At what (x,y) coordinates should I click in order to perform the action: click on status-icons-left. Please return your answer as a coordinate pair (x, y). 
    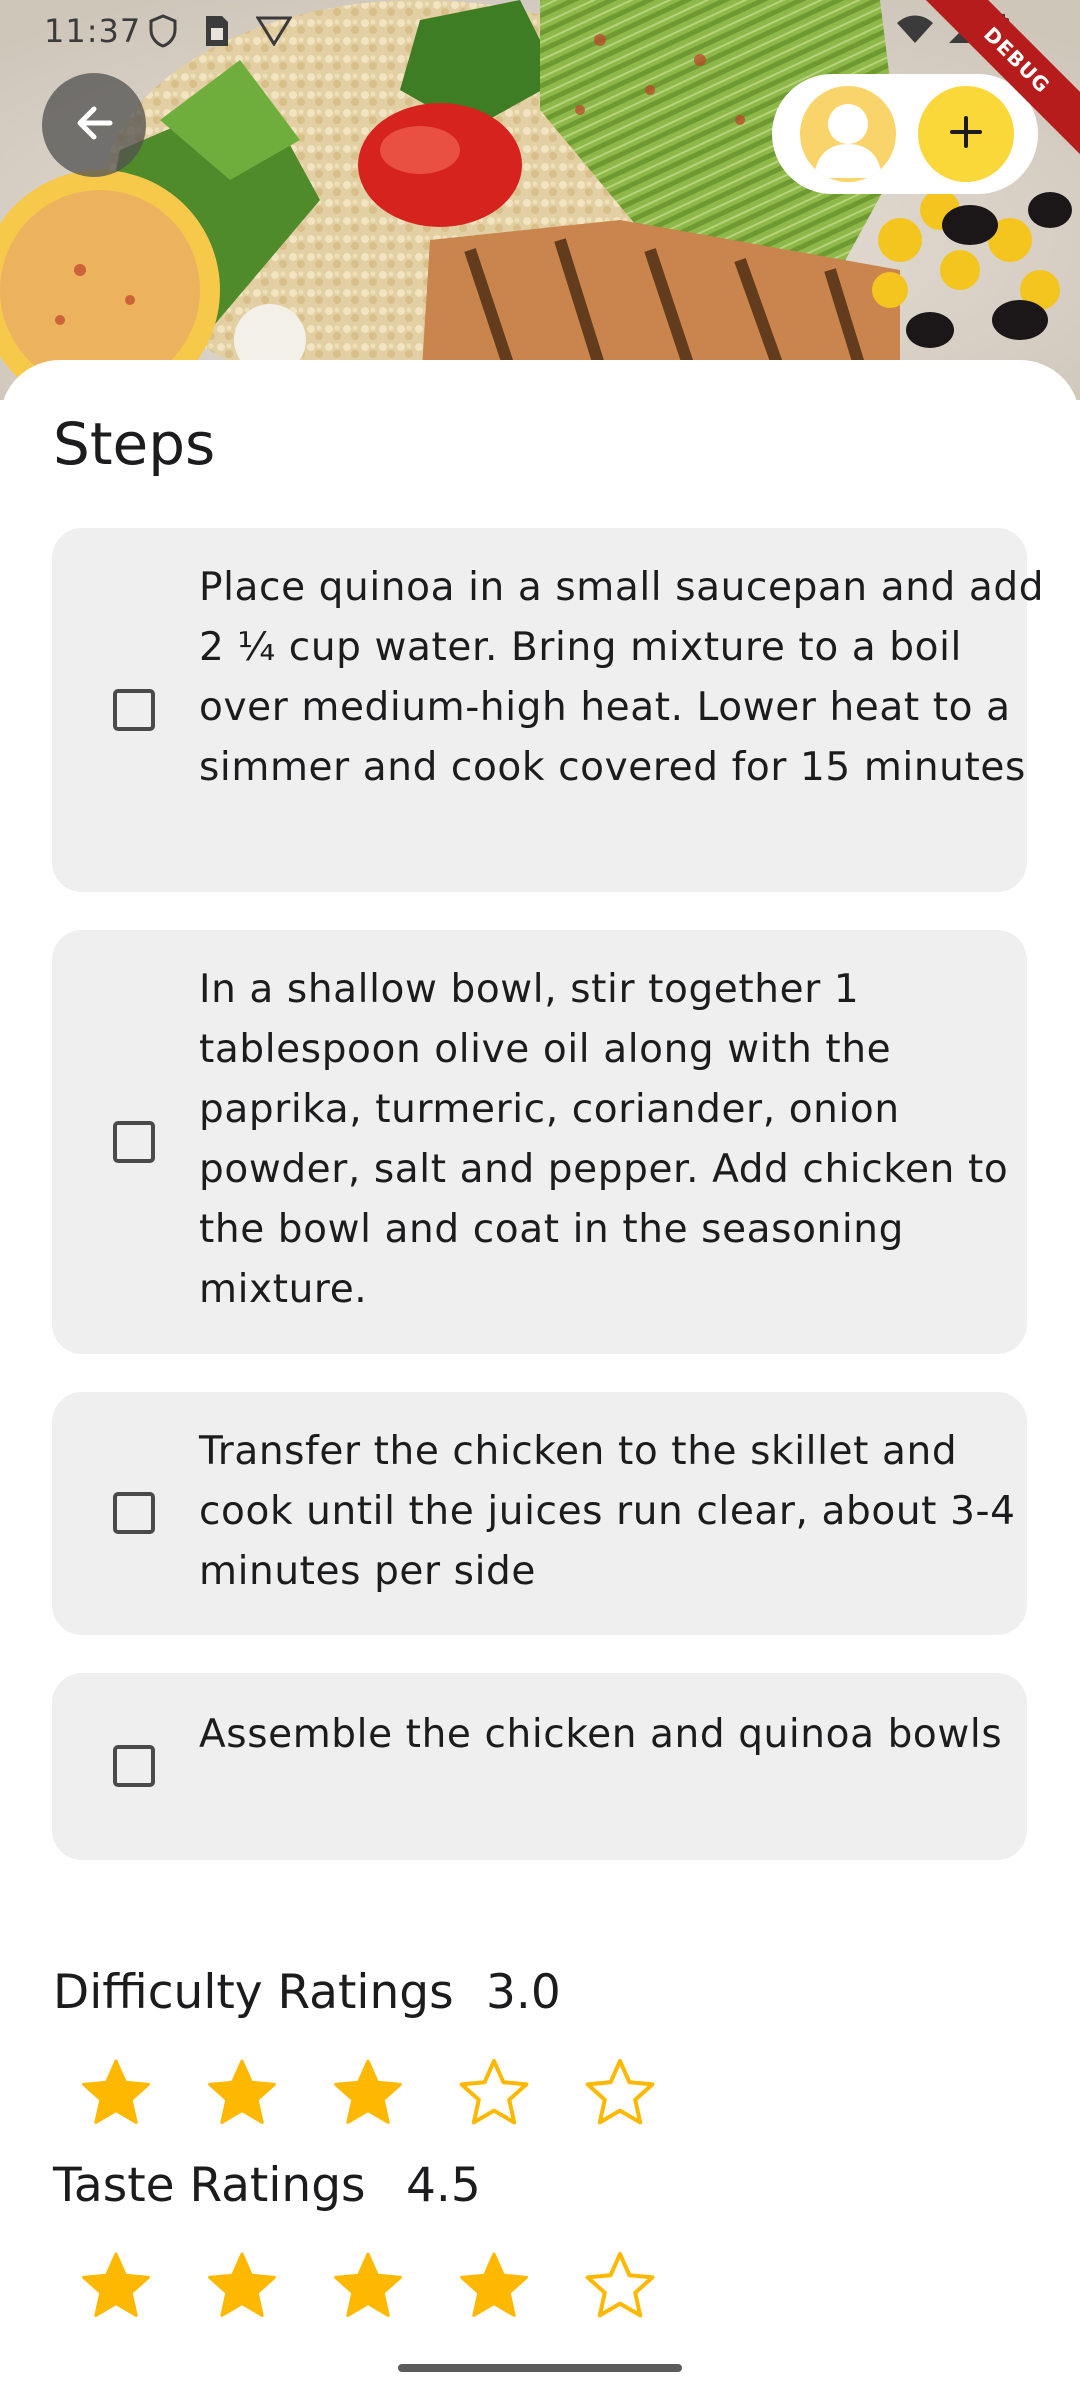
    Looking at the image, I should click on (220, 33).